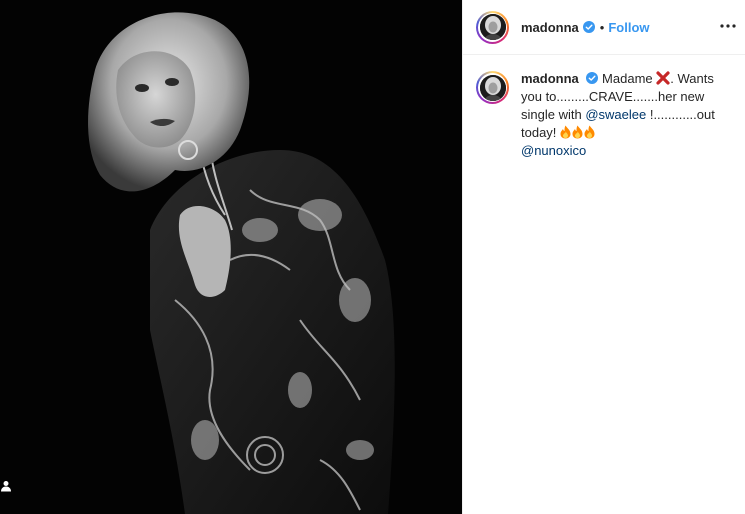 Image resolution: width=745 pixels, height=514 pixels. I want to click on user-tag-icon, so click(6, 486).